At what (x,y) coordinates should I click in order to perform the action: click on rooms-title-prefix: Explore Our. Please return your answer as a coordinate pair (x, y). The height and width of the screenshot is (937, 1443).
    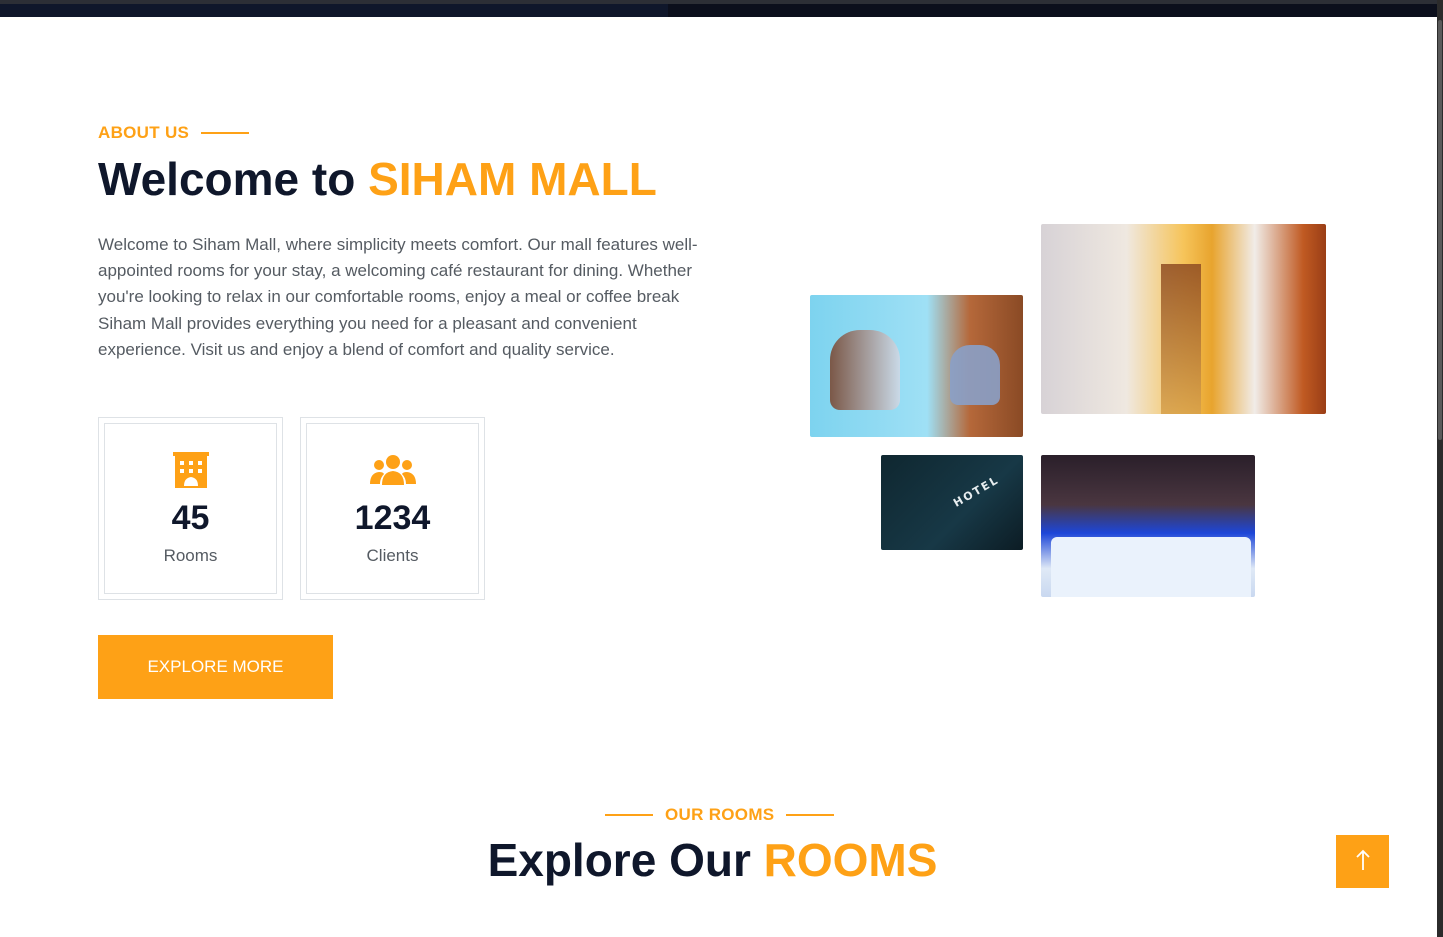
    Looking at the image, I should click on (625, 860).